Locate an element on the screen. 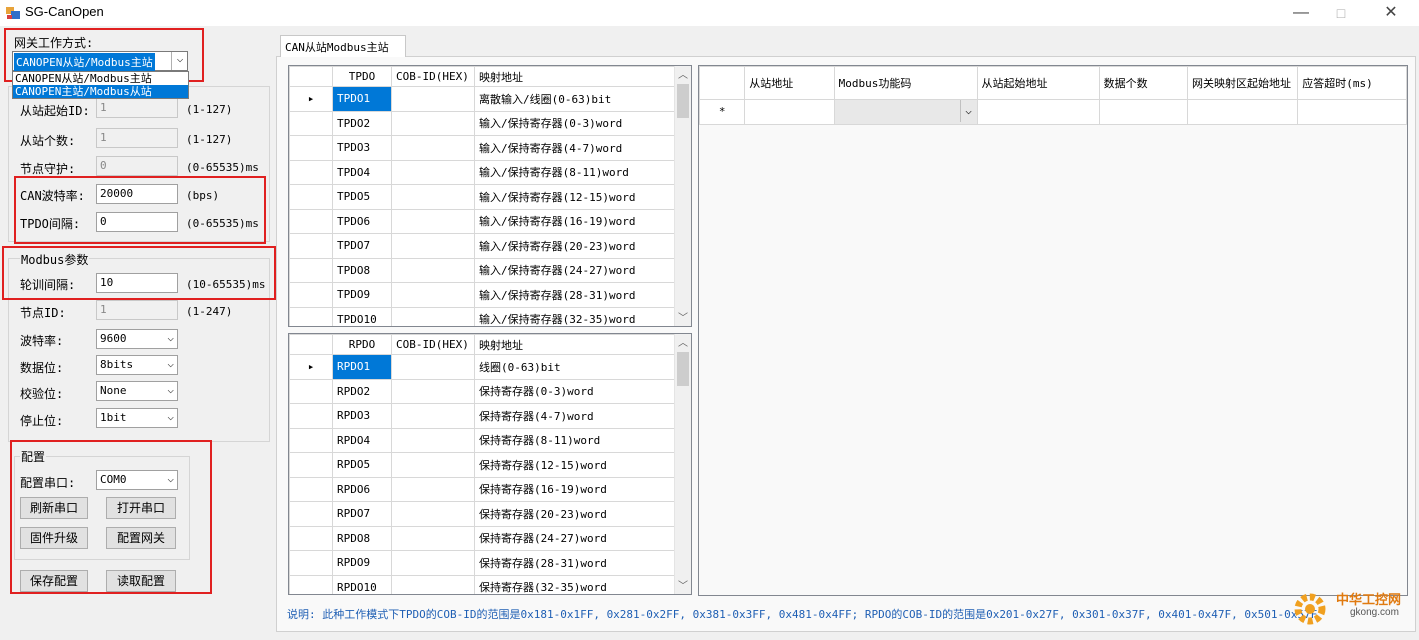  table-row: RPDO6 保持寄存器(16-19)word is located at coordinates (482, 489).